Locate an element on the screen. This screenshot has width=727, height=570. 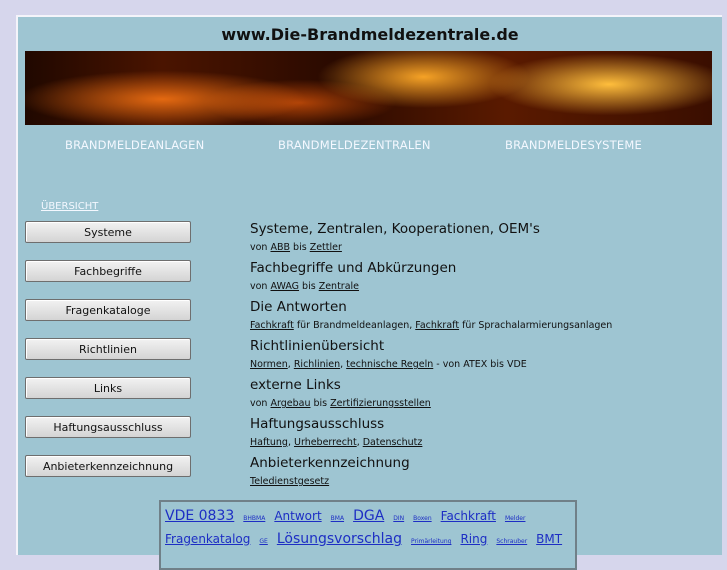
section-link: Richlinien is located at coordinates (317, 364).